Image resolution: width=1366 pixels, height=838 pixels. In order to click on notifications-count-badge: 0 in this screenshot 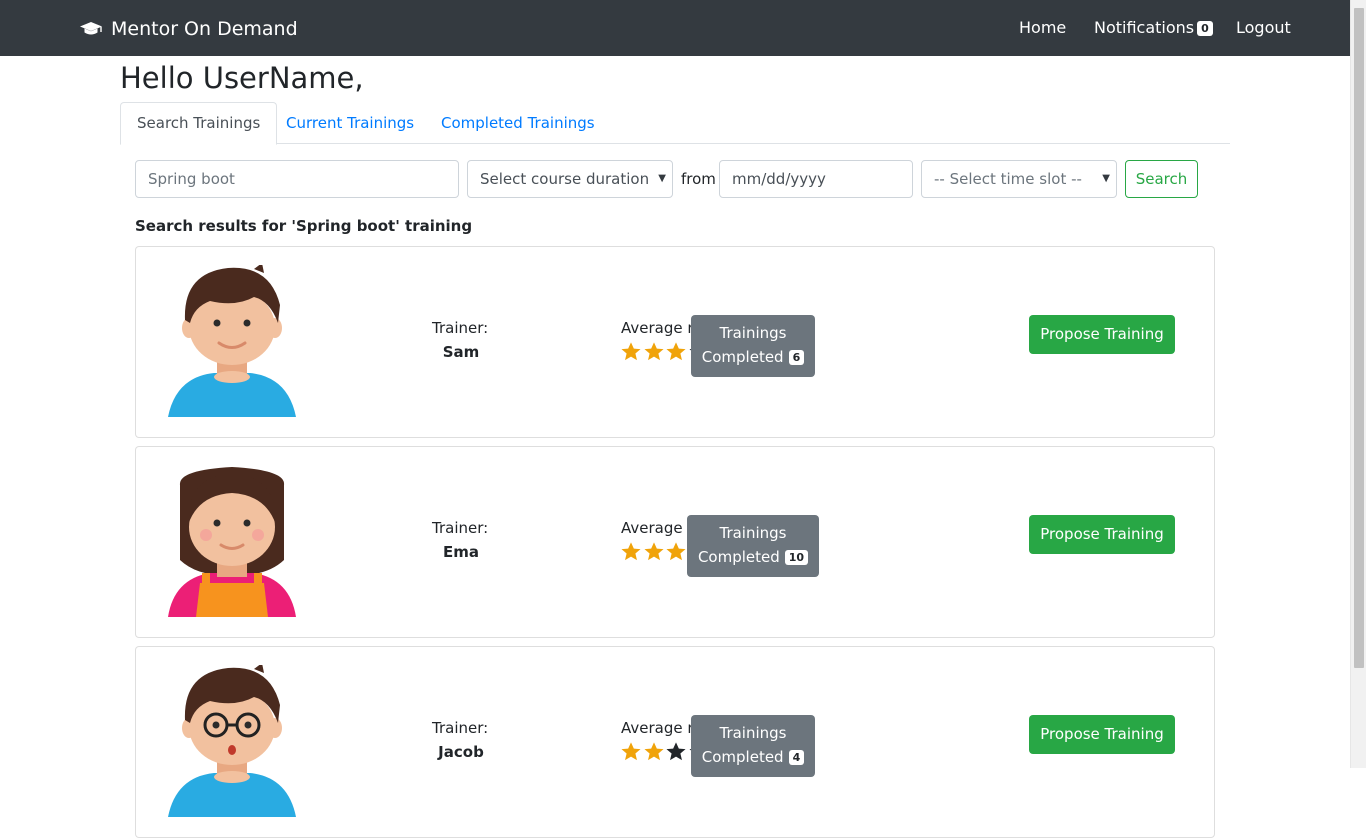, I will do `click(1205, 28)`.